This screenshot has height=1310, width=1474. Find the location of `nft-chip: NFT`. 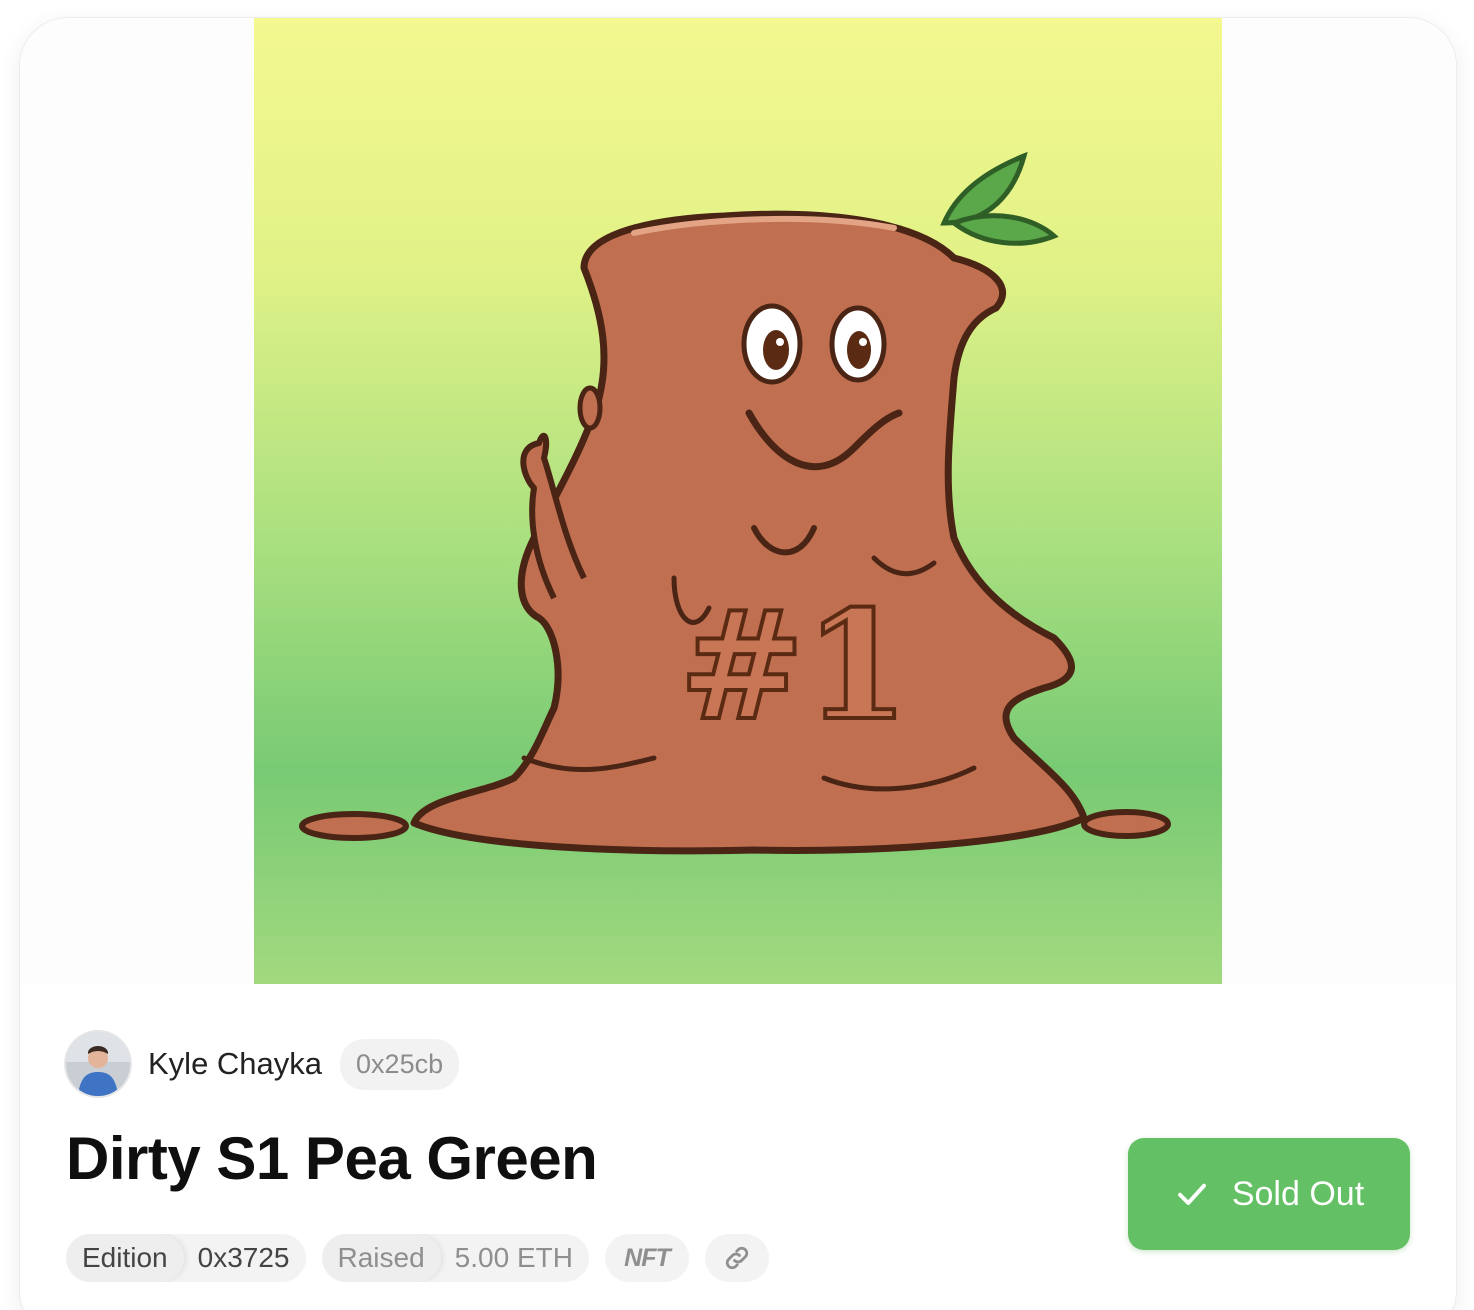

nft-chip: NFT is located at coordinates (646, 1258).